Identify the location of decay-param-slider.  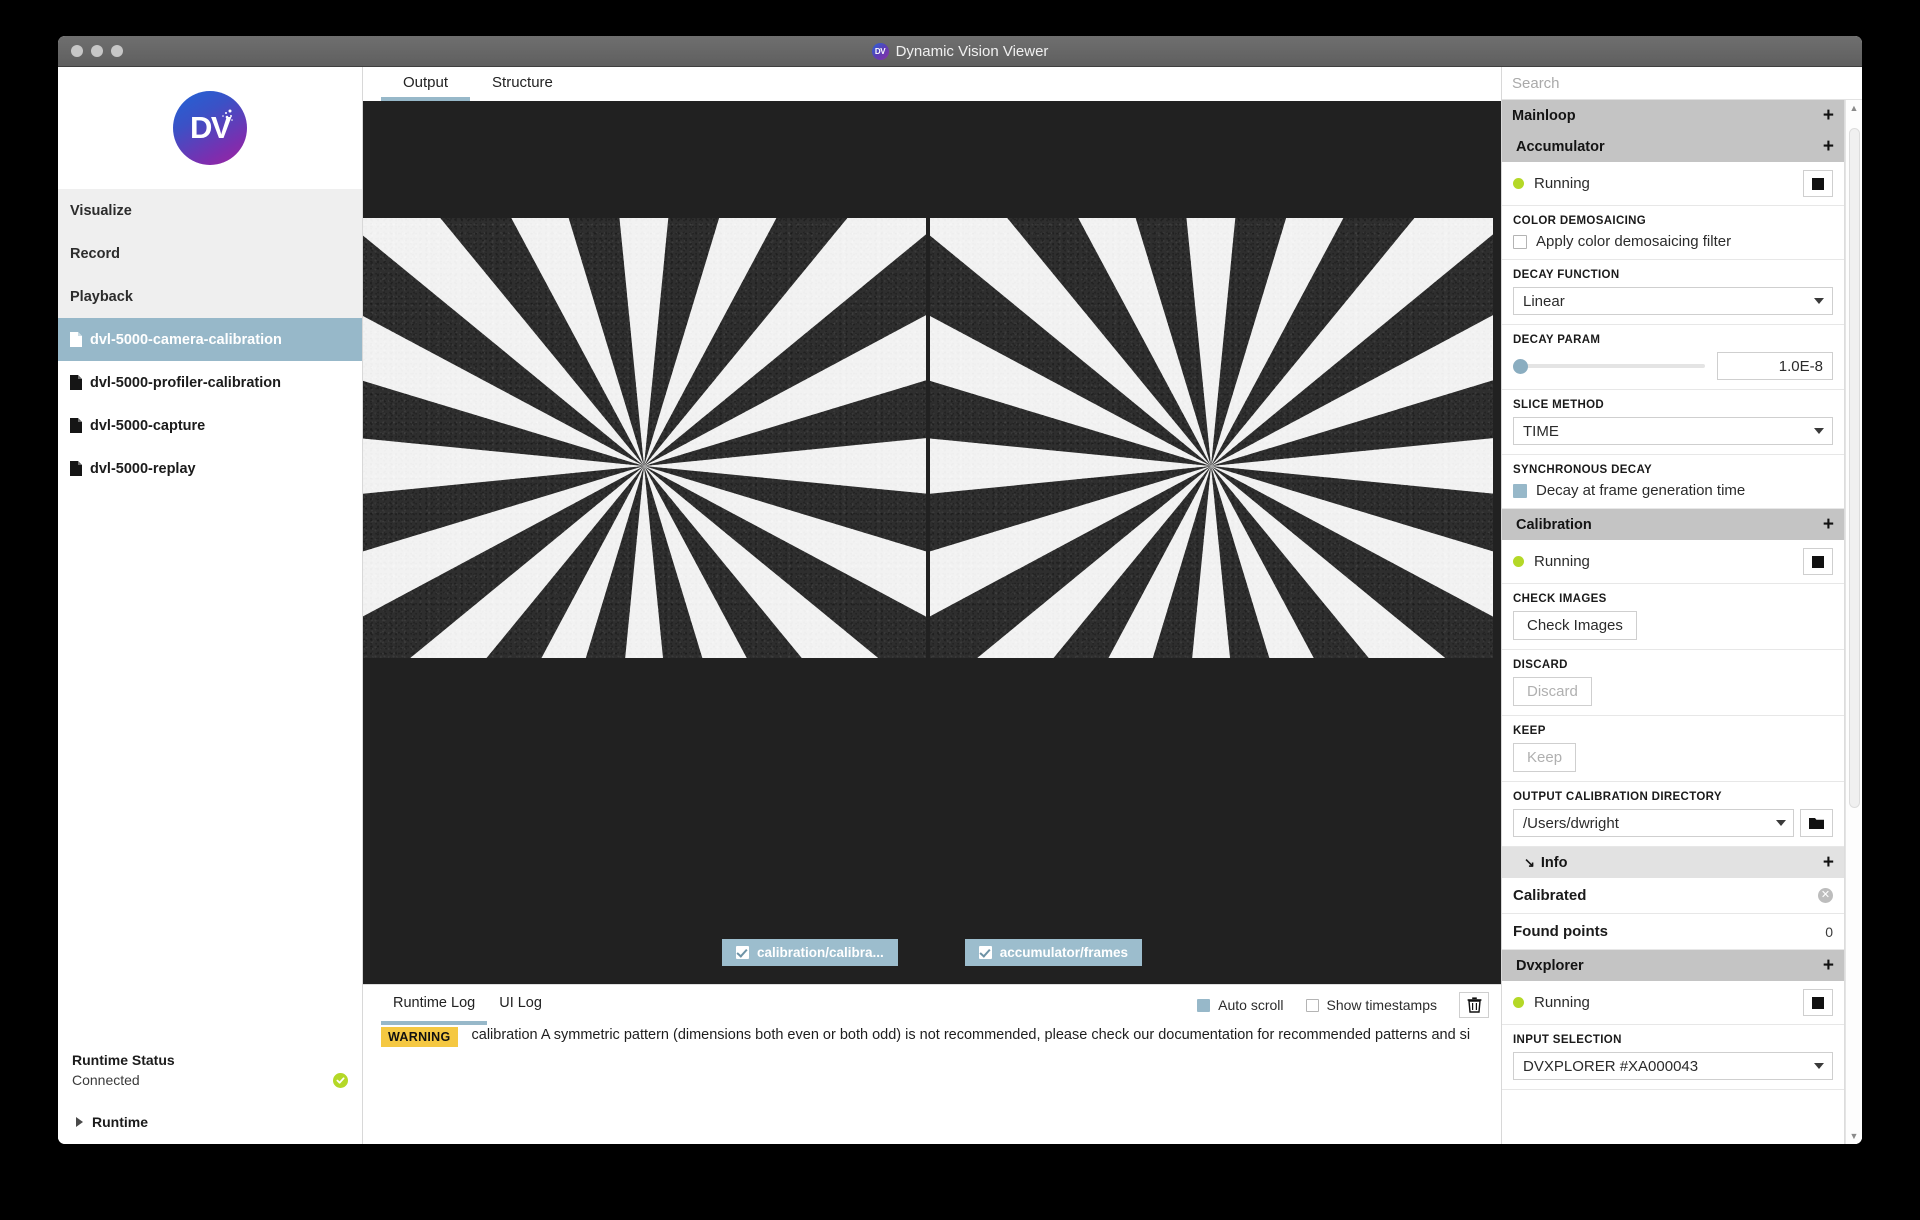
(1615, 366).